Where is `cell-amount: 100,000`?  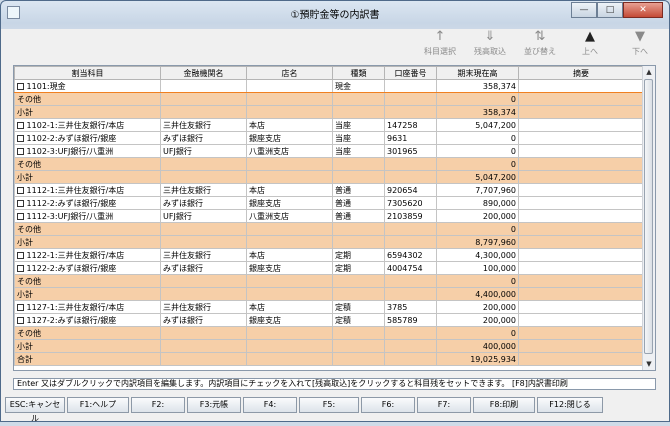 cell-amount: 100,000 is located at coordinates (477, 268).